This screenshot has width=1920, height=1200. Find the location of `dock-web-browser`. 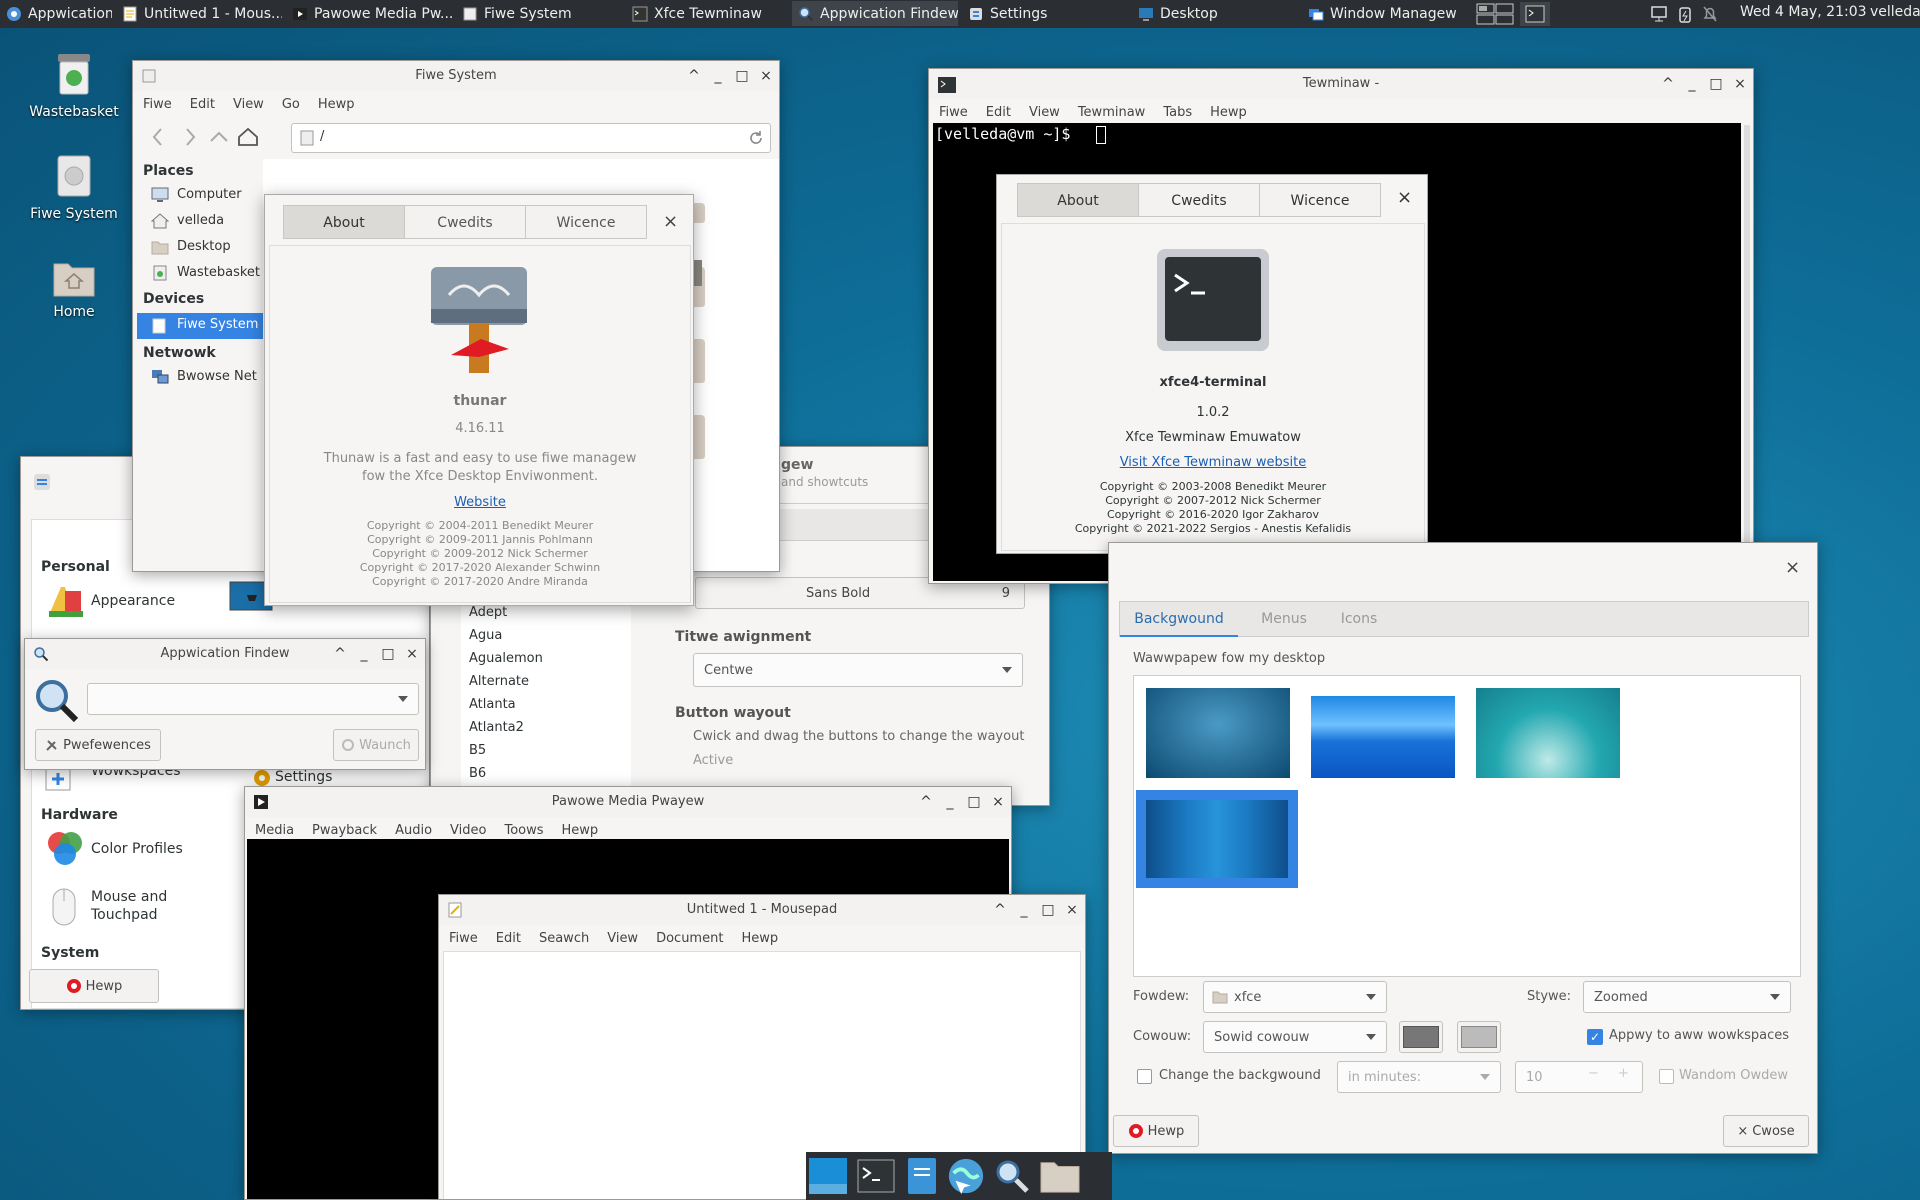

dock-web-browser is located at coordinates (966, 1176).